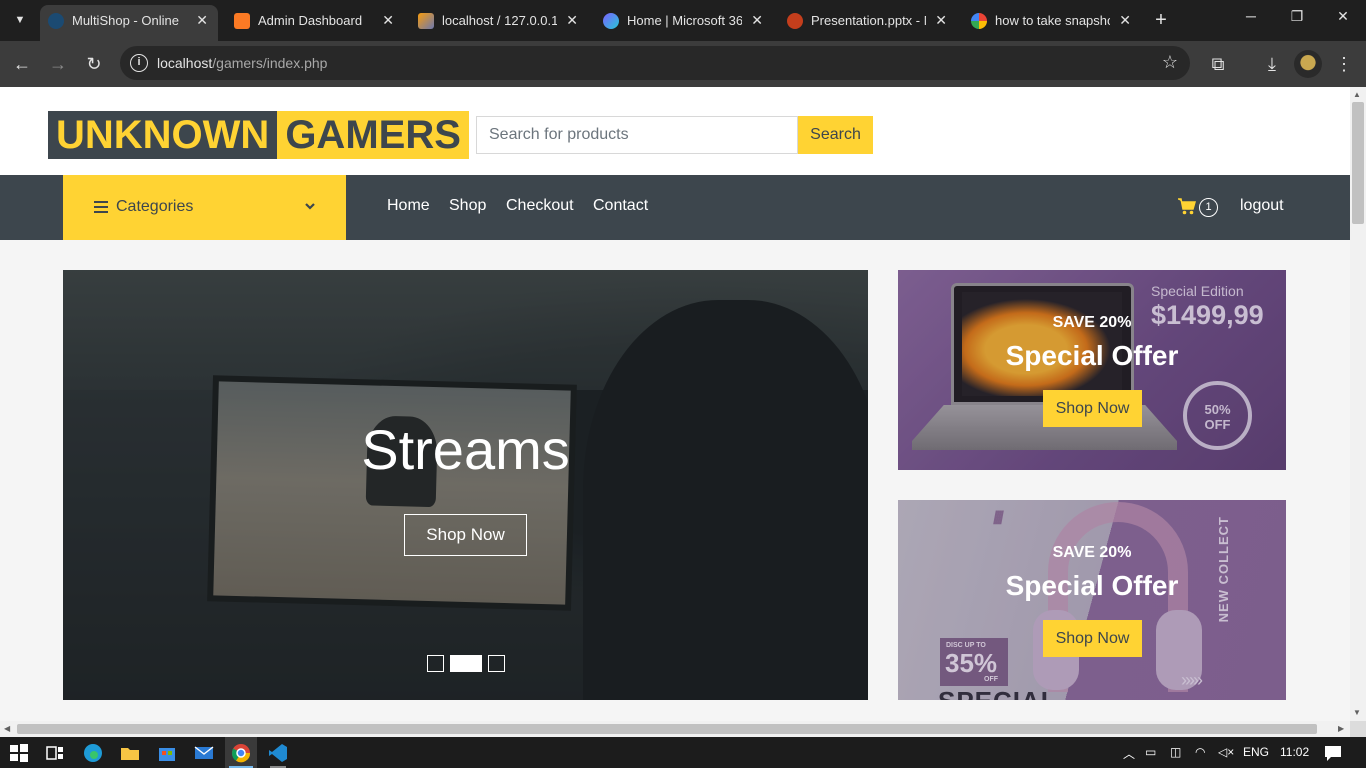 The image size is (1366, 768). Describe the element at coordinates (242, 63) in the screenshot. I see `url-text: localhost/gamers/index.php` at that location.